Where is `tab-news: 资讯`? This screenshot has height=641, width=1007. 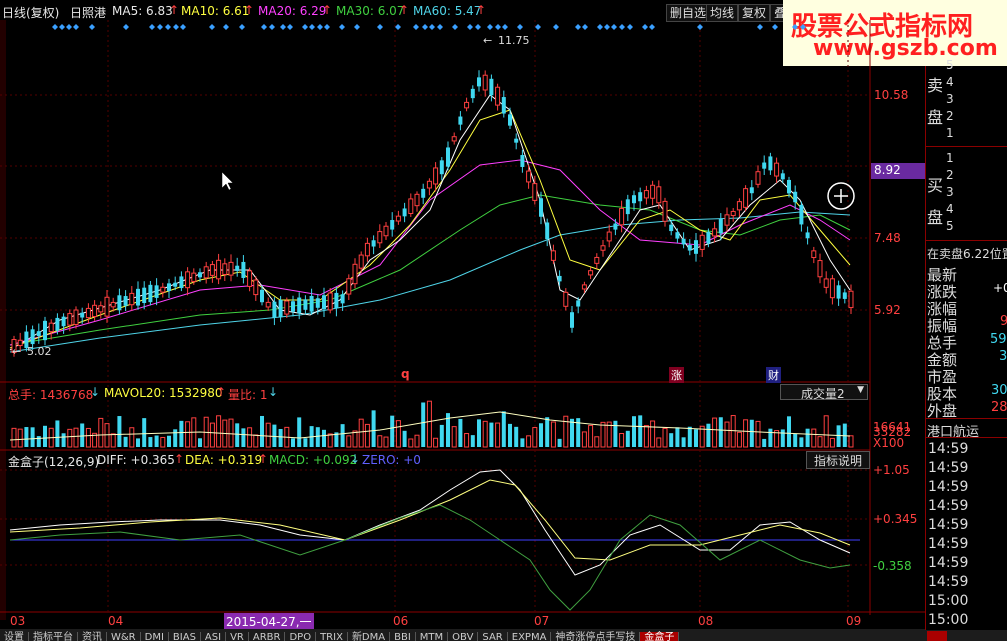 tab-news: 资讯 is located at coordinates (92, 636).